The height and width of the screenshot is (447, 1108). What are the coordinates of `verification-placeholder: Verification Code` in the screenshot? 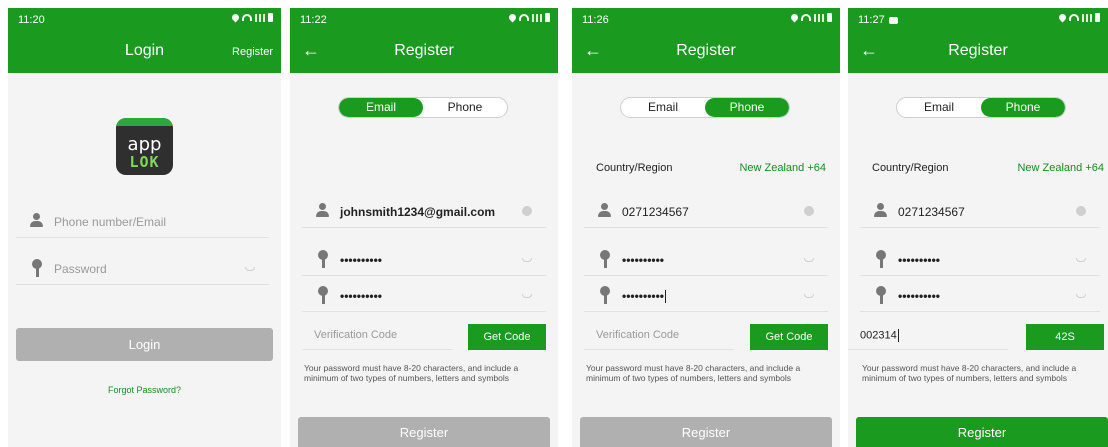 It's located at (356, 335).